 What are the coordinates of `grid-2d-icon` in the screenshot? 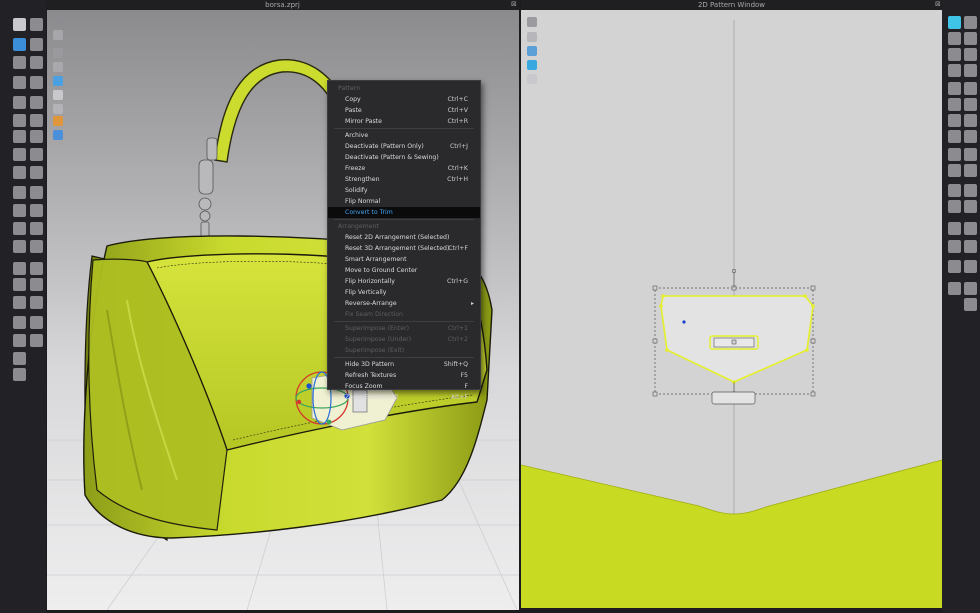 It's located at (970, 266).